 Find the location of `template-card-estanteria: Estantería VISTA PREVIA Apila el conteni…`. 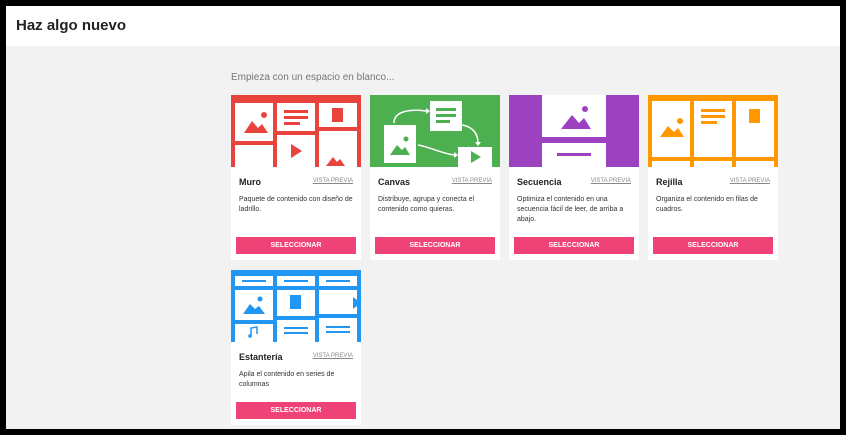

template-card-estanteria: Estantería VISTA PREVIA Apila el conteni… is located at coordinates (296, 347).